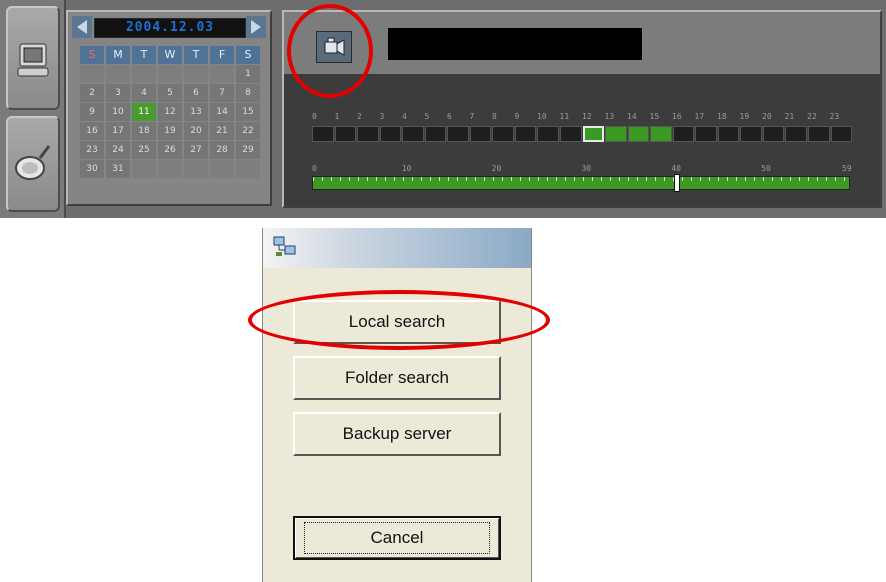 The width and height of the screenshot is (886, 582). I want to click on calendar-day: 21, so click(222, 131).